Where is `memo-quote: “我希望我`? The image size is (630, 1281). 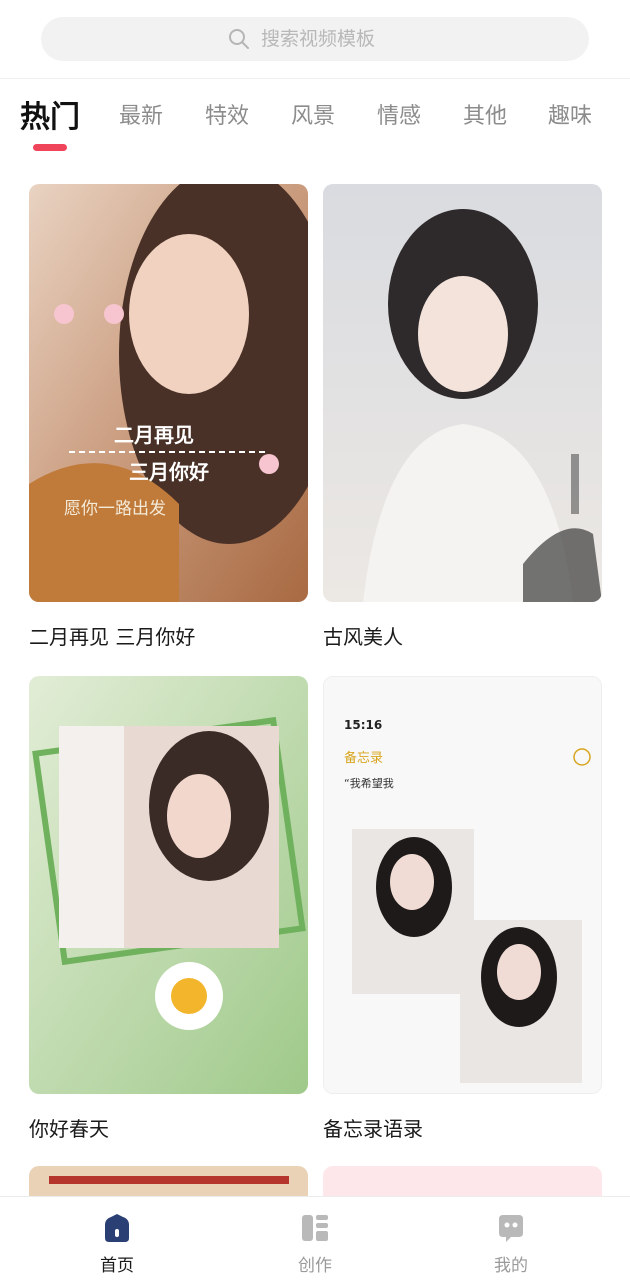 memo-quote: “我希望我 is located at coordinates (369, 783).